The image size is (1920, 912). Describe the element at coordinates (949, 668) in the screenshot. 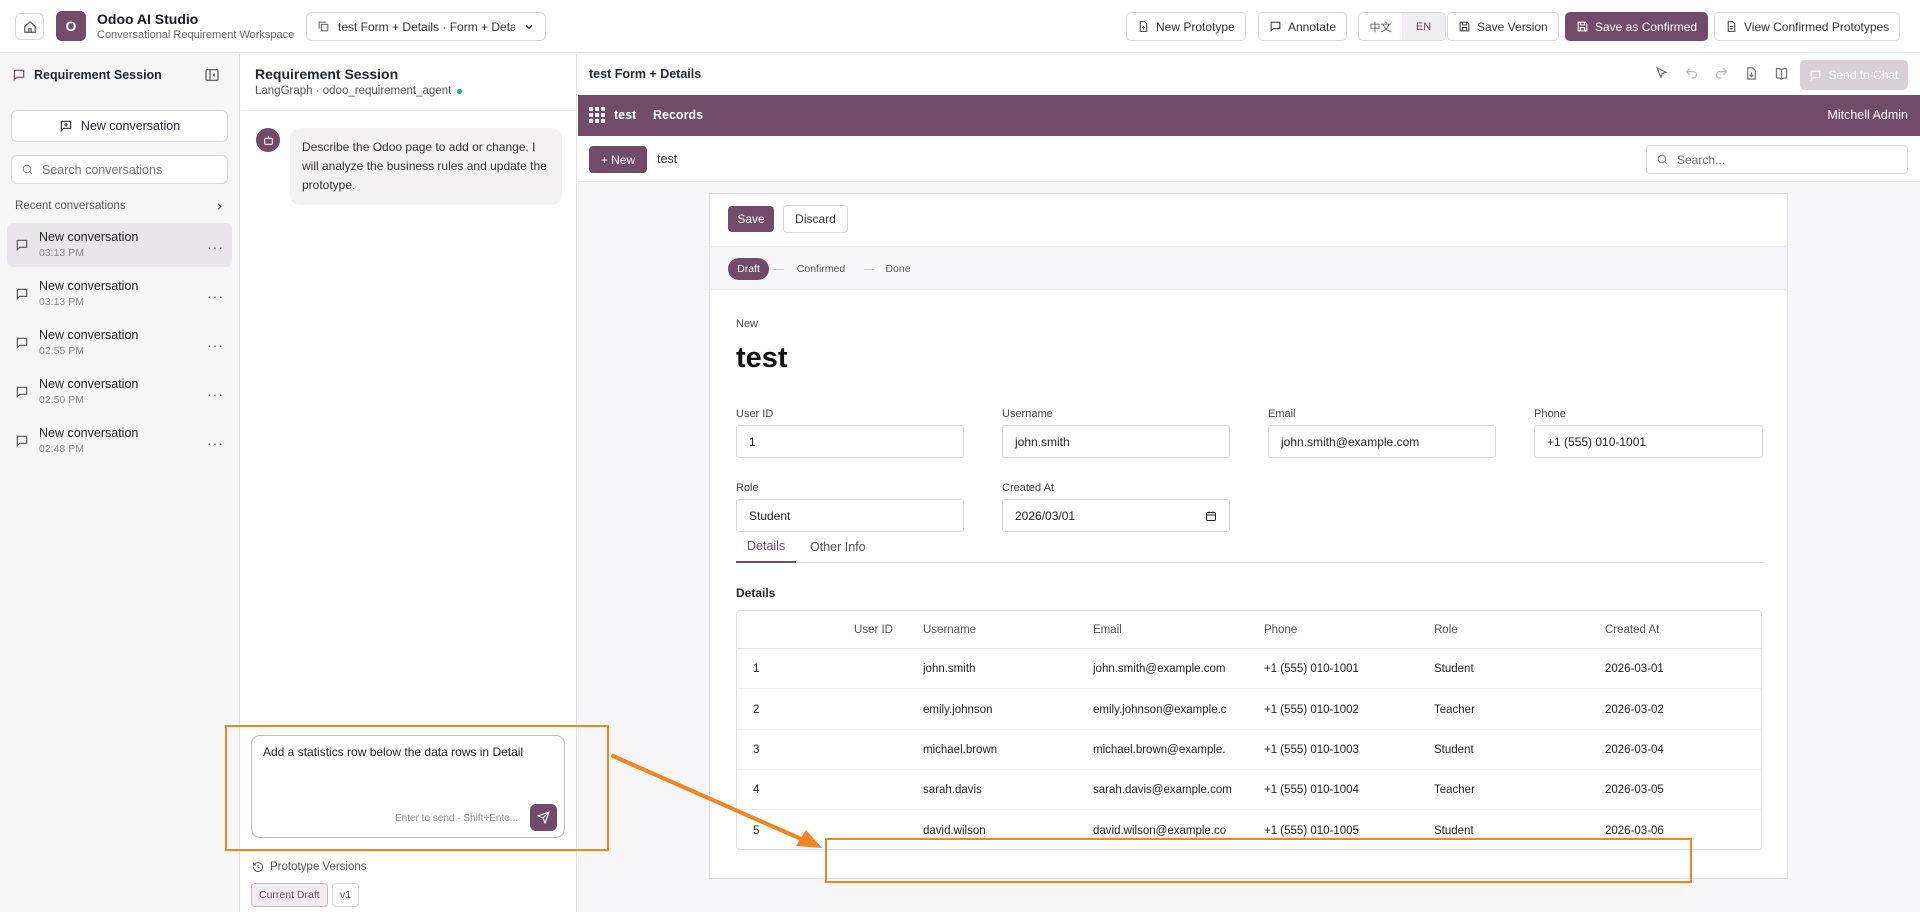

I see `cell-username: john.smith` at that location.